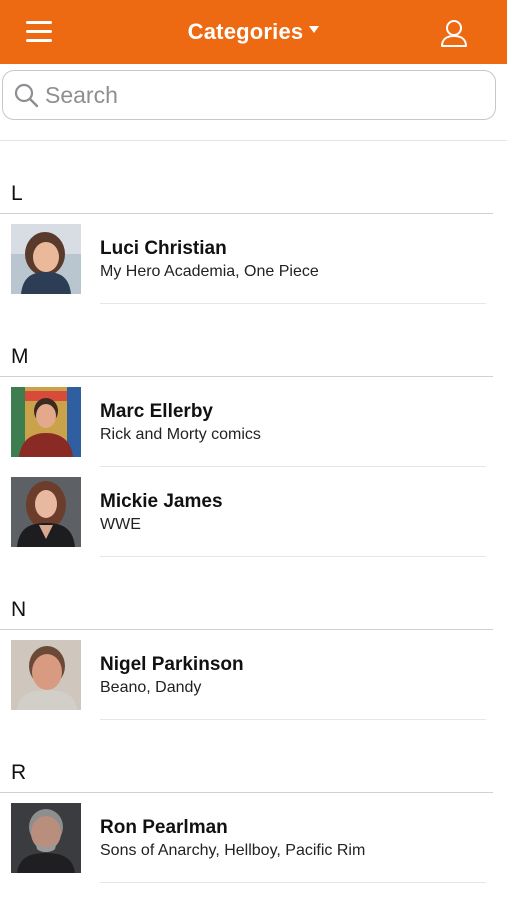  I want to click on categories-dropdown-button: Categories, so click(254, 32).